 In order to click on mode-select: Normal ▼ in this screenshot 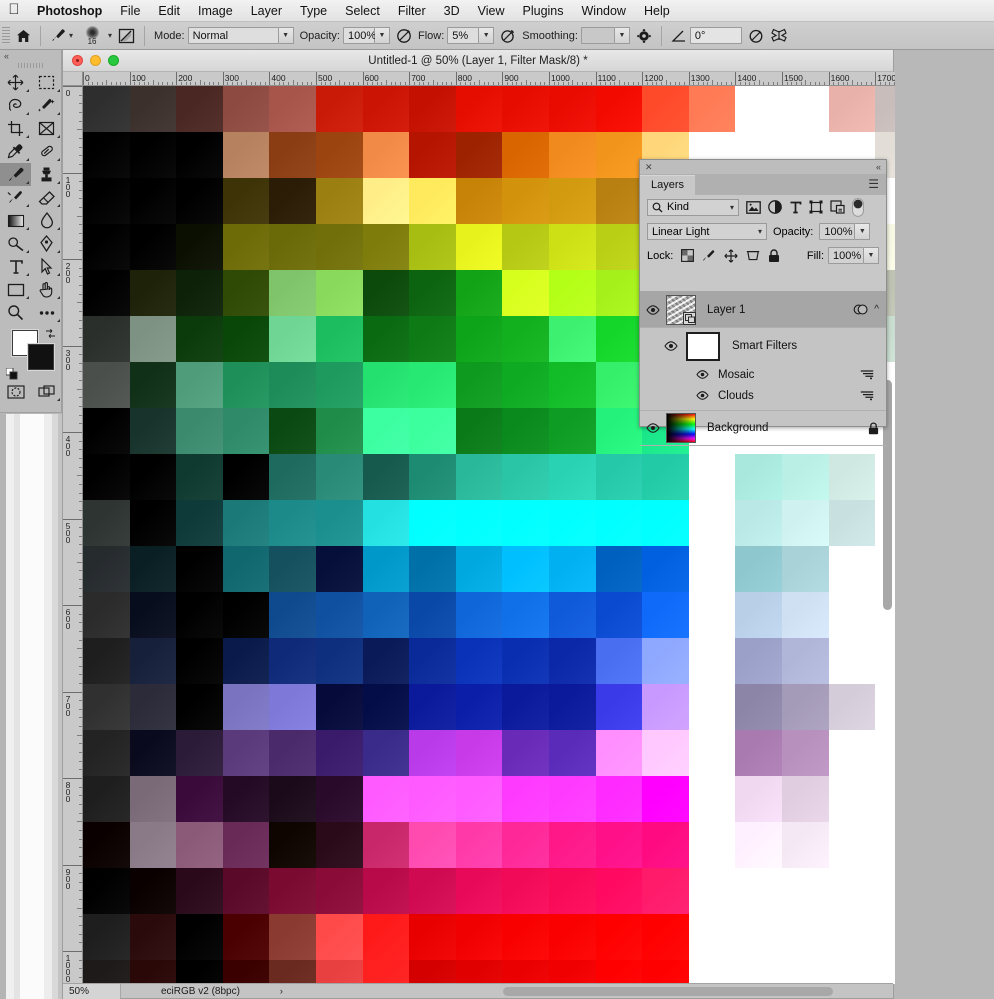, I will do `click(240, 35)`.